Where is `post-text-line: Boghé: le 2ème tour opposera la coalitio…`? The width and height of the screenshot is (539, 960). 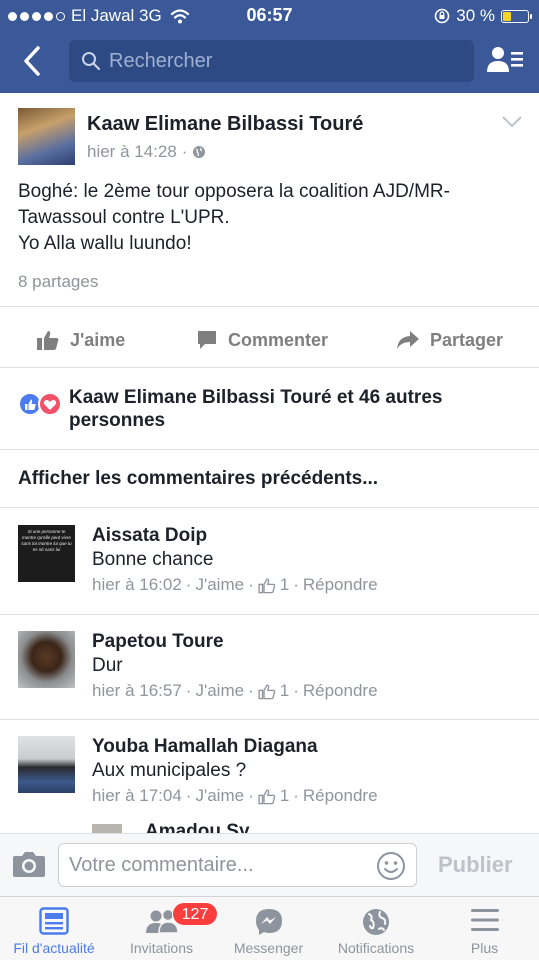 post-text-line: Boghé: le 2ème tour opposera la coalitio… is located at coordinates (234, 191).